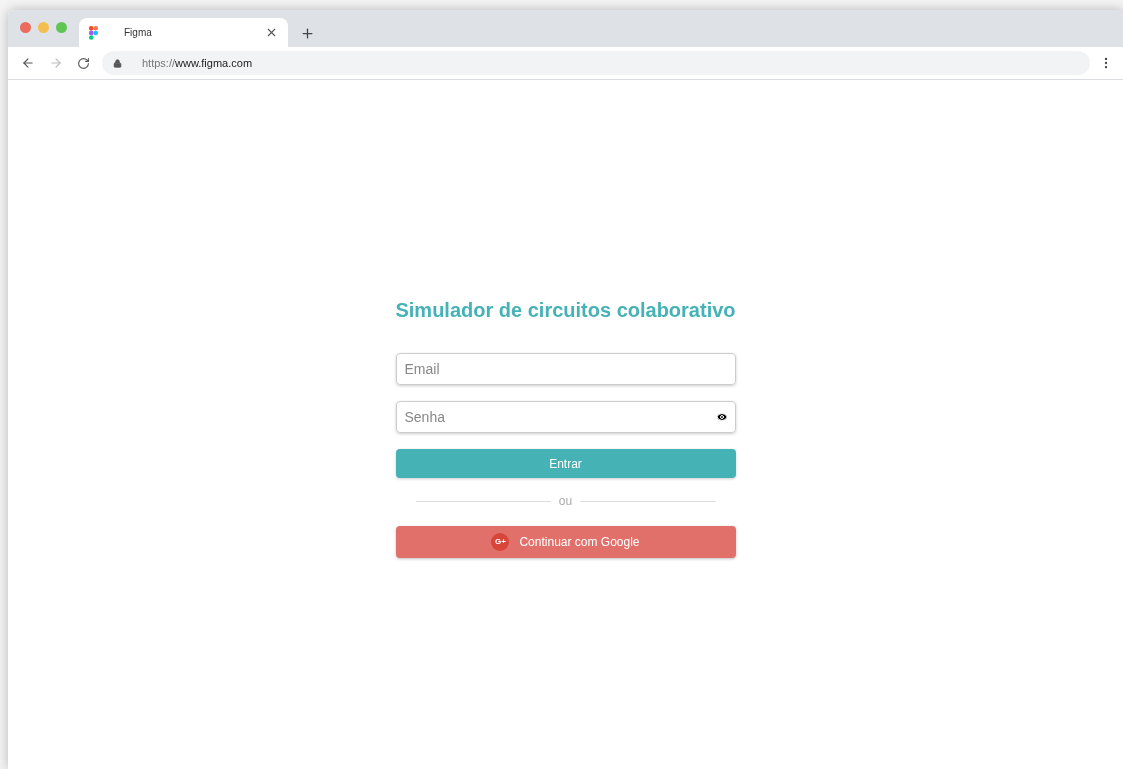 This screenshot has width=1123, height=769. I want to click on url-text: https://www.figma.com, so click(197, 63).